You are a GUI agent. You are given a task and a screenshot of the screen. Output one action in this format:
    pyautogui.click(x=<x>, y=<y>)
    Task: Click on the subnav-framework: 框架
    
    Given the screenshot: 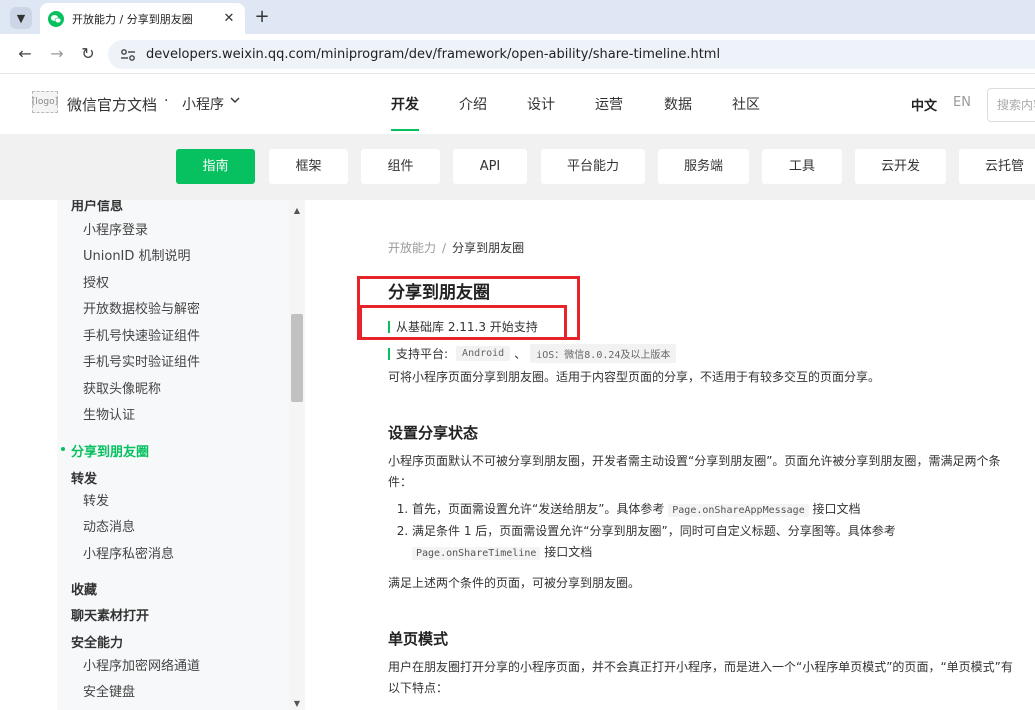 What is the action you would take?
    pyautogui.click(x=308, y=166)
    